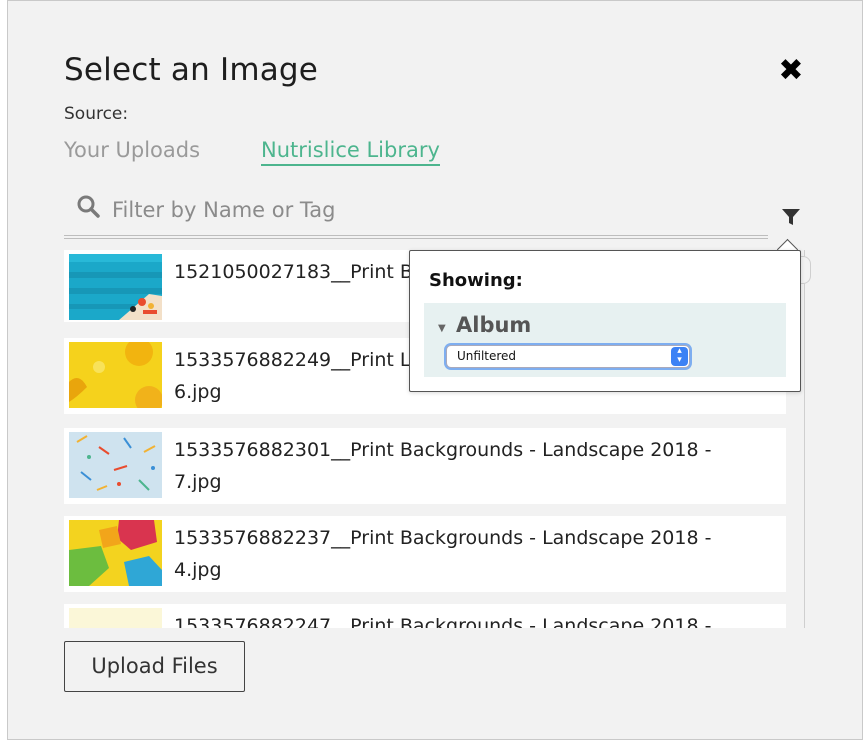  What do you see at coordinates (493, 325) in the screenshot?
I see `album-label: Album` at bounding box center [493, 325].